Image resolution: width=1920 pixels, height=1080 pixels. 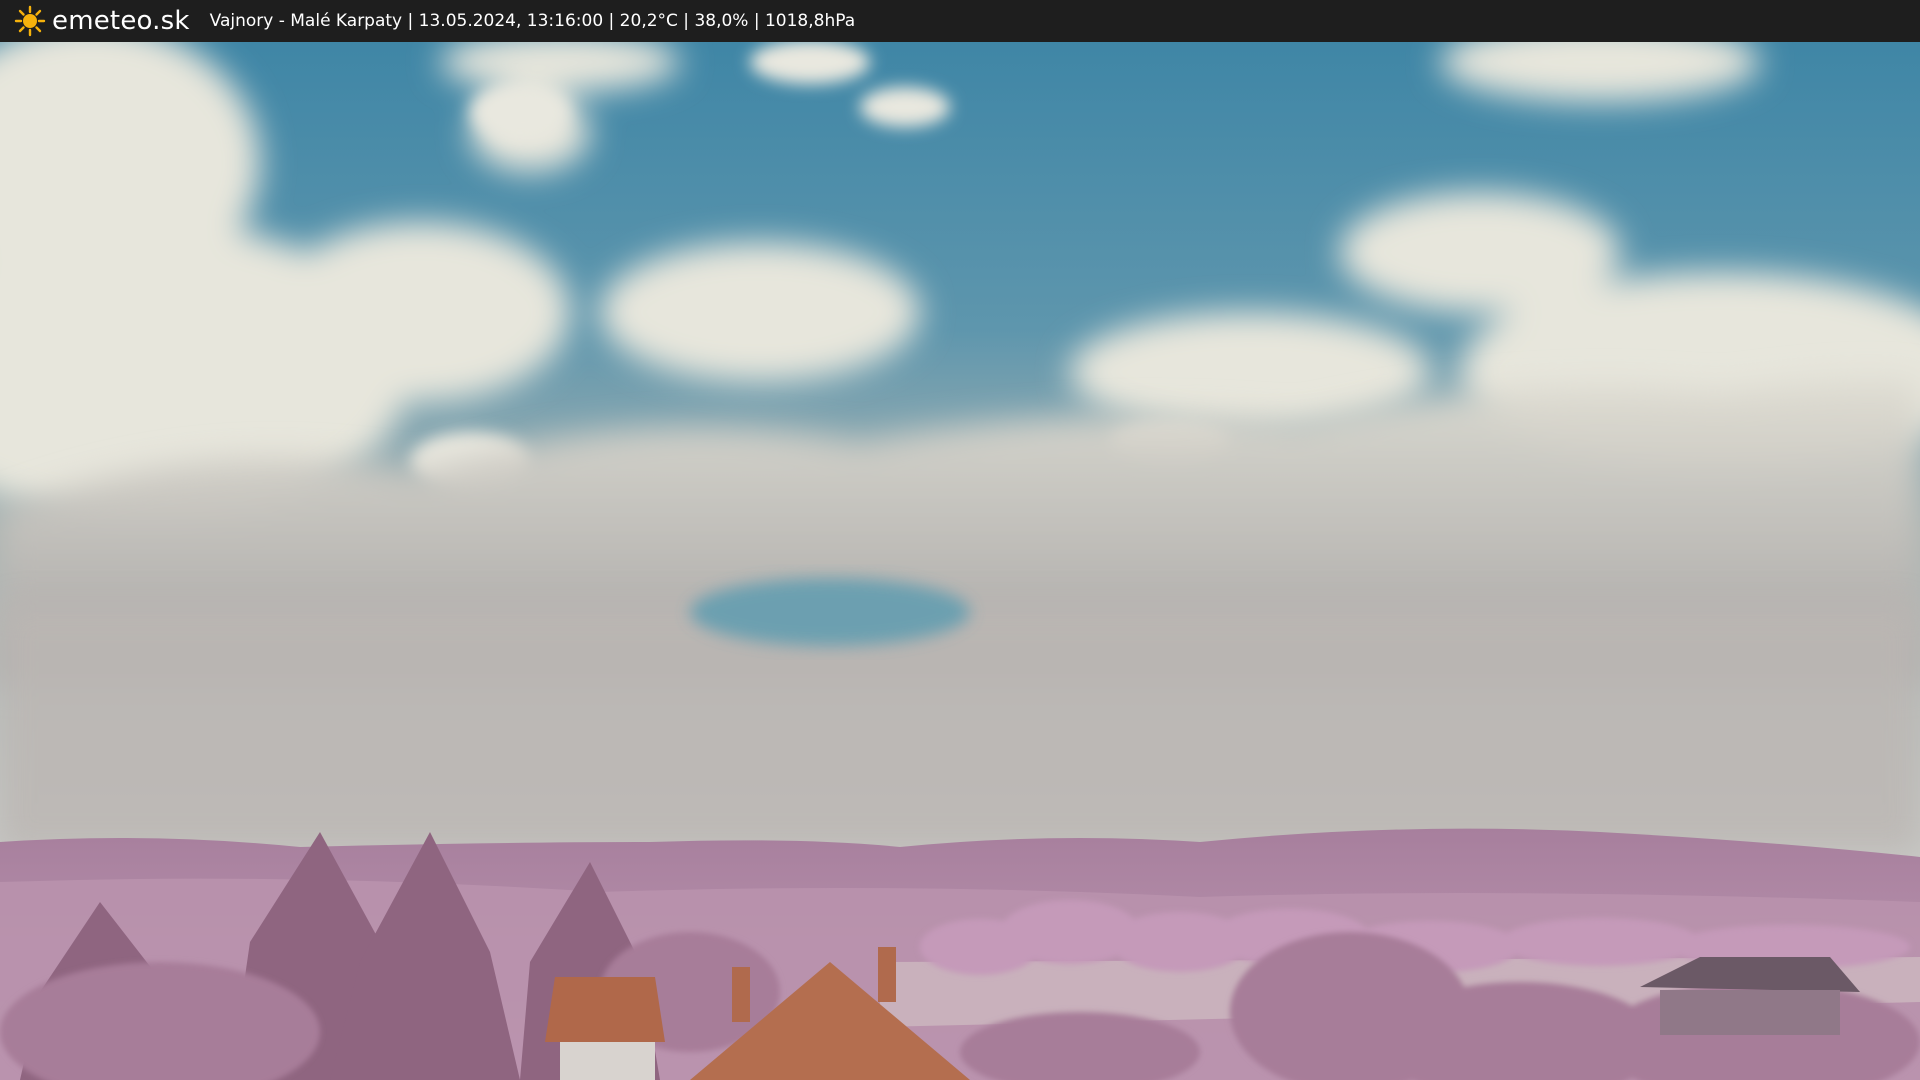 I want to click on brand-logo: emeteo.sk, so click(x=102, y=21).